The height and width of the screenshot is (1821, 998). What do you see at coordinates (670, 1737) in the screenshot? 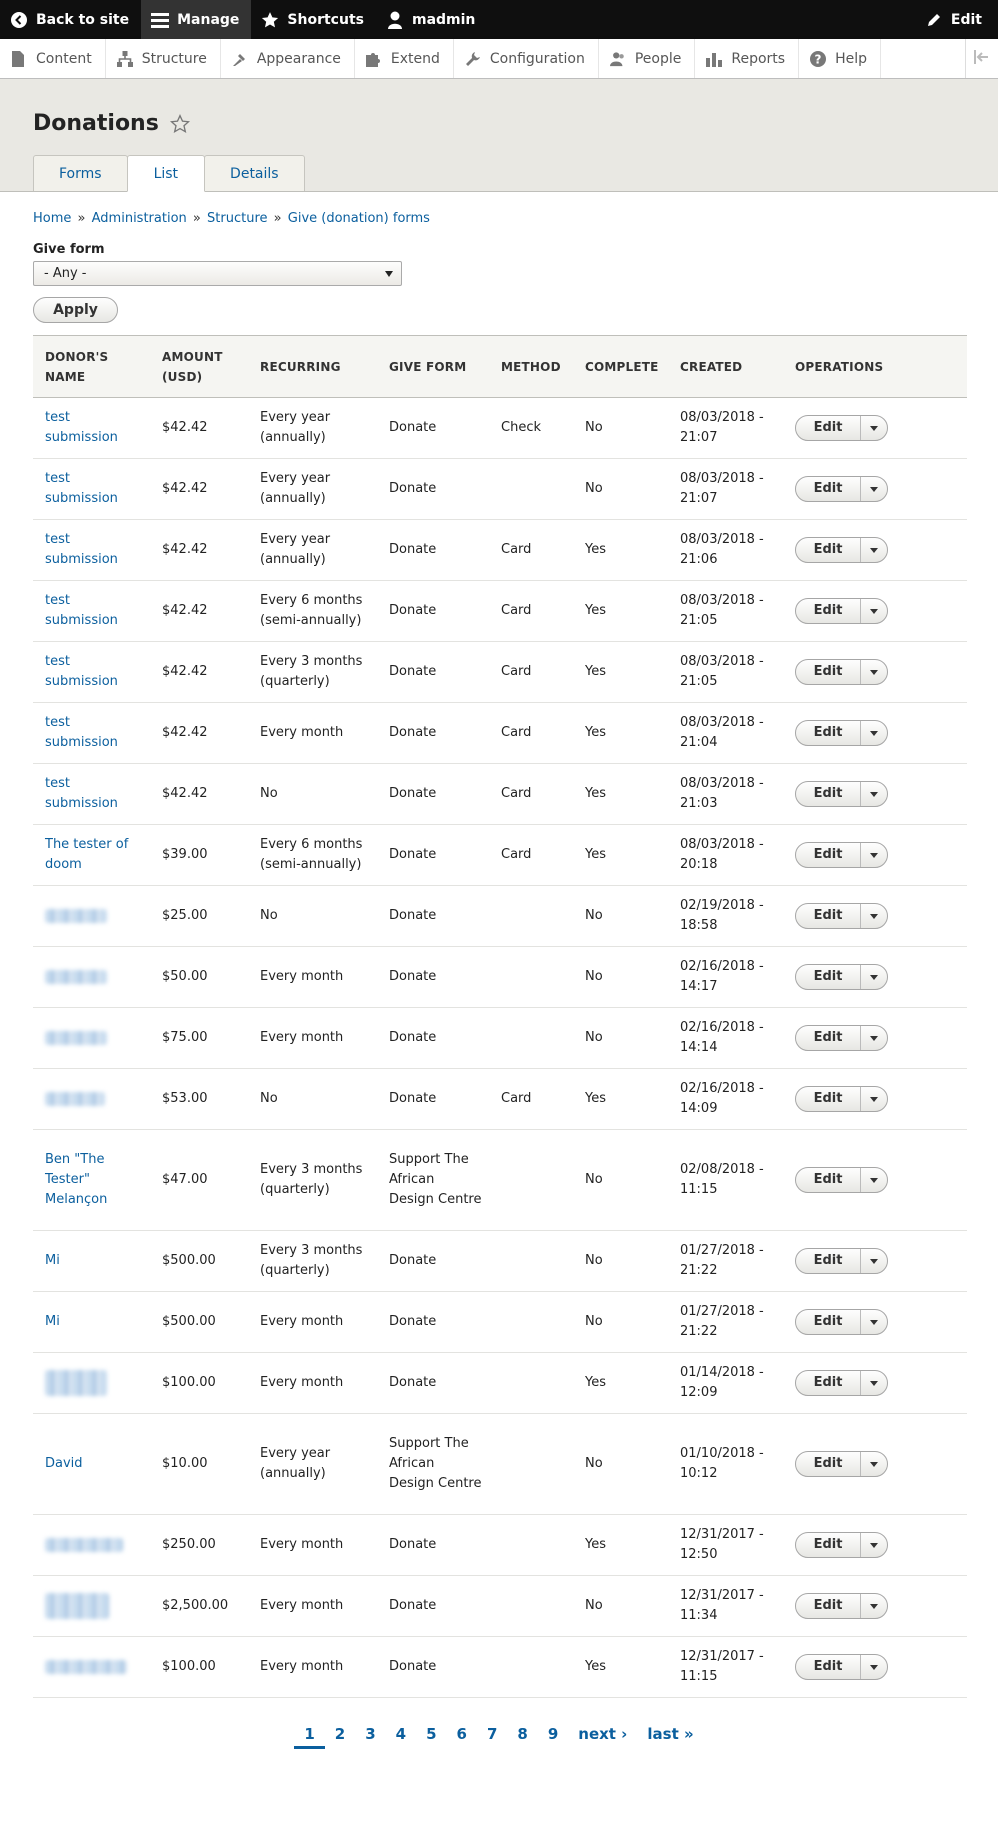
I see `pager-last: last »` at bounding box center [670, 1737].